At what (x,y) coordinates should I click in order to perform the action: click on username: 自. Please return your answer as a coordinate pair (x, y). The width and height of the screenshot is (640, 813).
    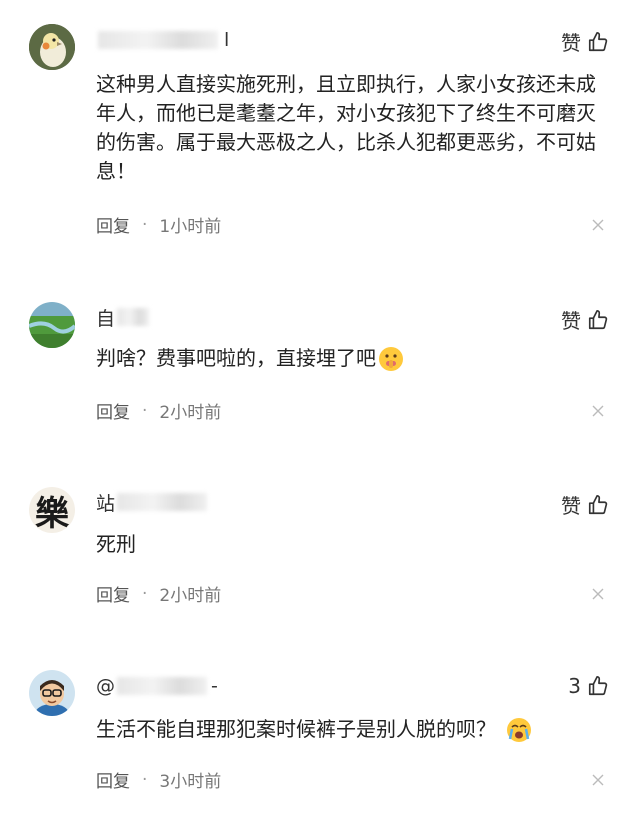
    Looking at the image, I should click on (123, 317).